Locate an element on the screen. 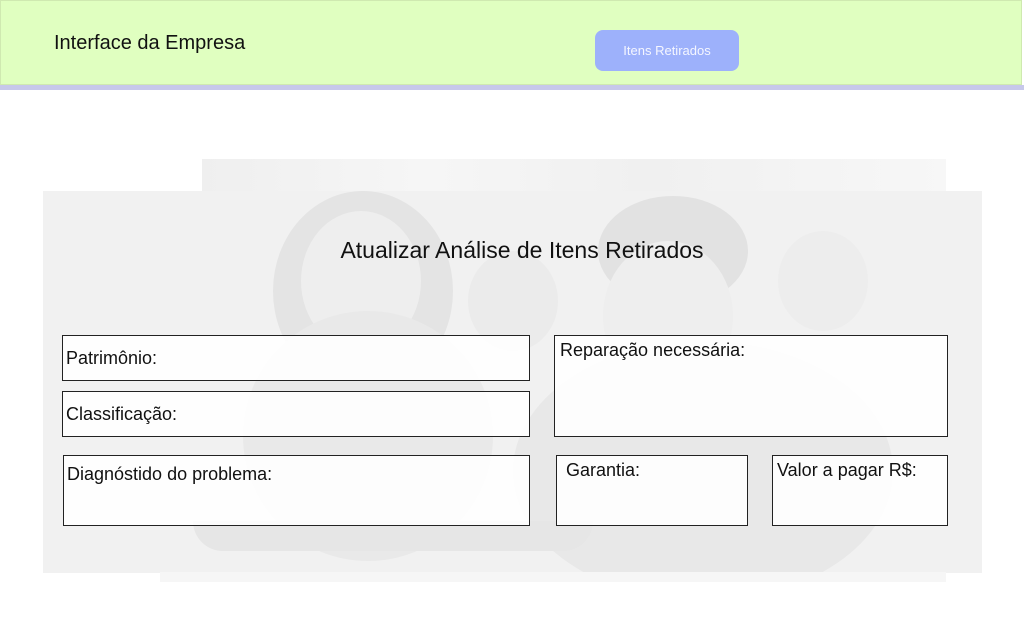 Image resolution: width=1024 pixels, height=628 pixels. diagnostico-label: Diagnóstido do problema: is located at coordinates (170, 474).